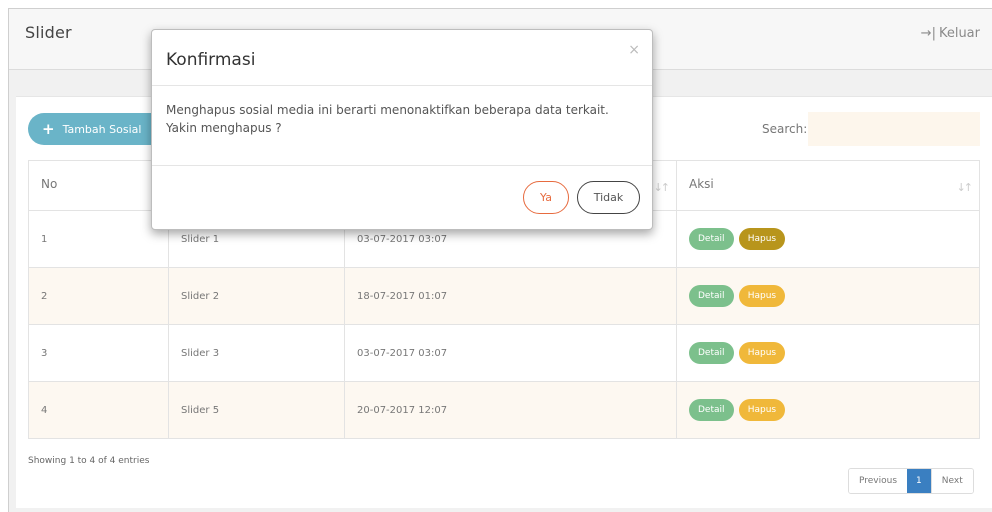 The image size is (992, 512). What do you see at coordinates (256, 296) in the screenshot?
I see `cell-name: Slider 2` at bounding box center [256, 296].